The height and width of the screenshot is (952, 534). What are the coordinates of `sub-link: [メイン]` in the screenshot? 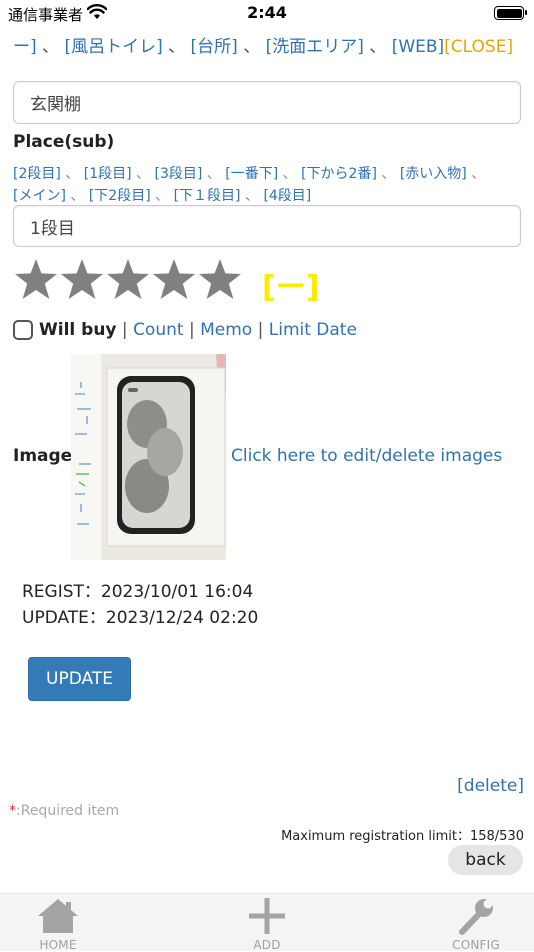 It's located at (39, 196).